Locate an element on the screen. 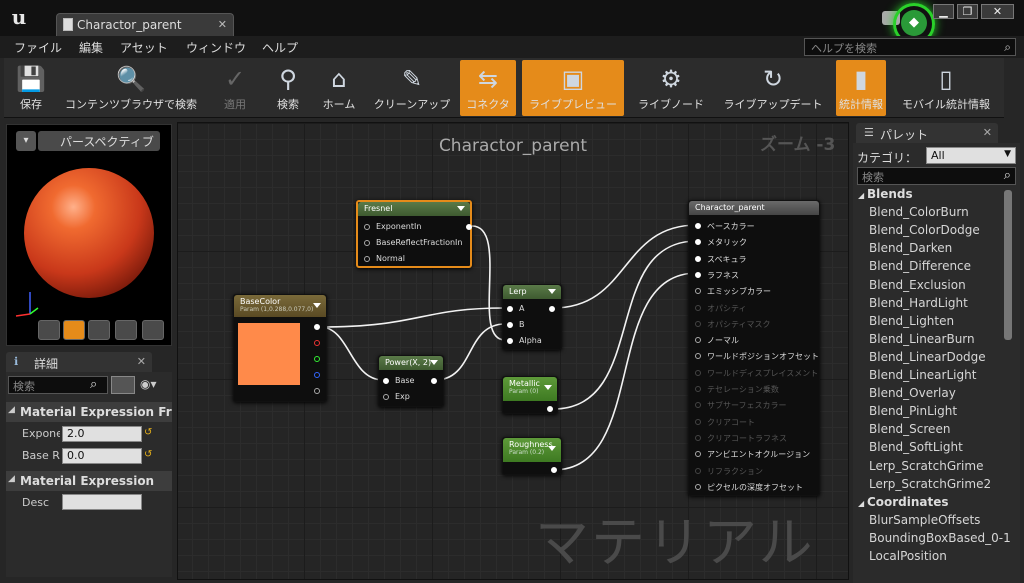  eye-icon: ◉▾ is located at coordinates (148, 384).